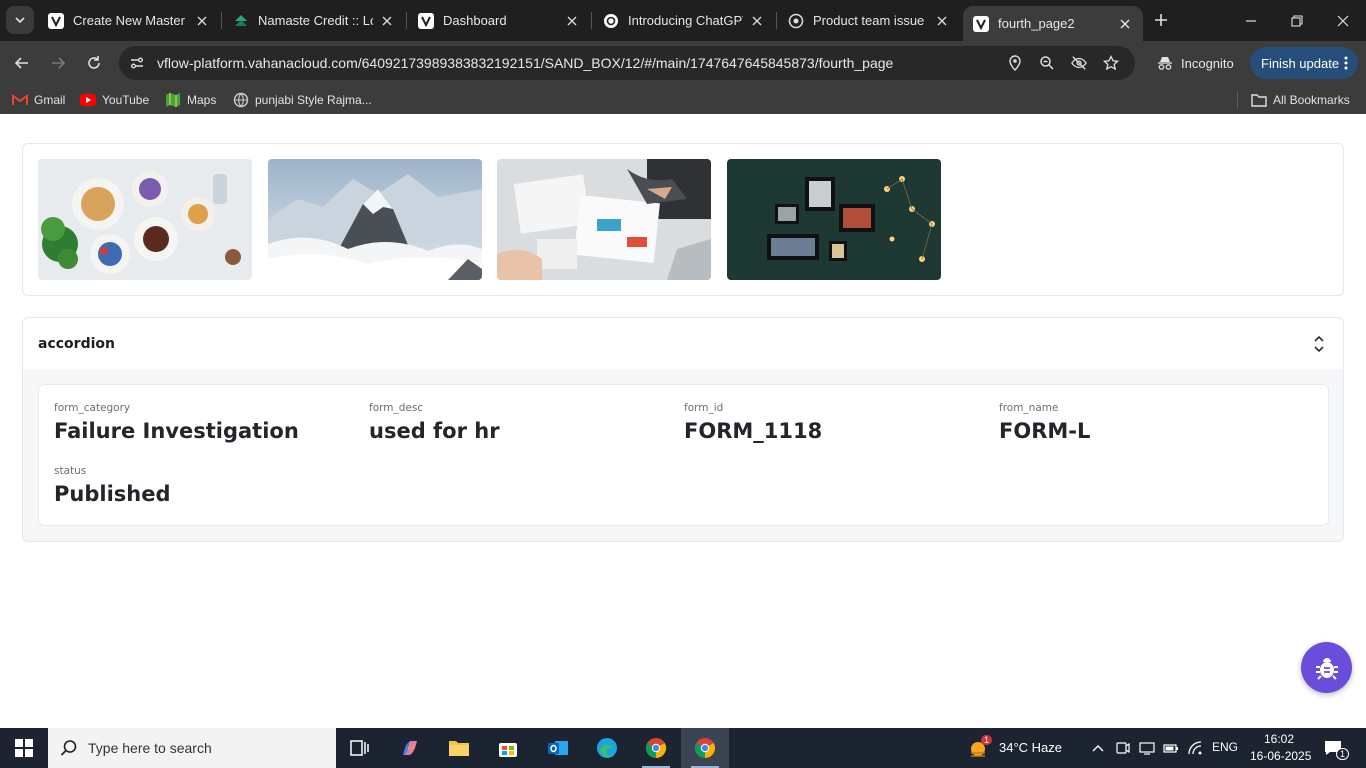 Image resolution: width=1366 pixels, height=768 pixels. What do you see at coordinates (1079, 63) in the screenshot?
I see `eye-off-icon` at bounding box center [1079, 63].